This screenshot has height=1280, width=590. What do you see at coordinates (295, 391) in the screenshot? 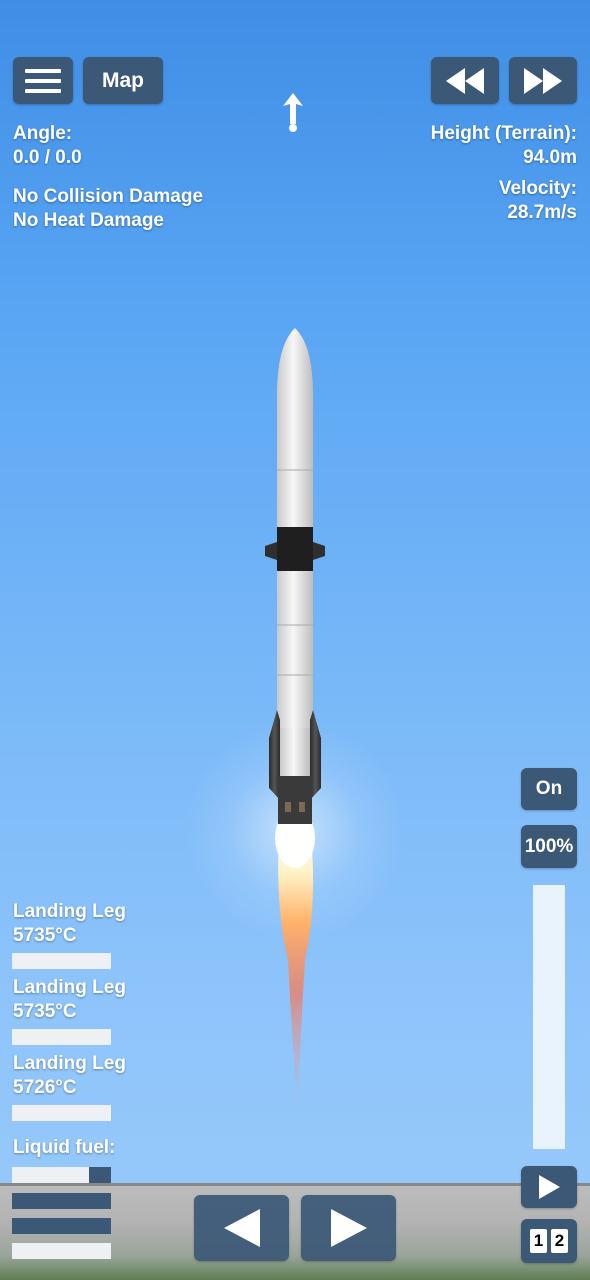
I see `nose-cone` at bounding box center [295, 391].